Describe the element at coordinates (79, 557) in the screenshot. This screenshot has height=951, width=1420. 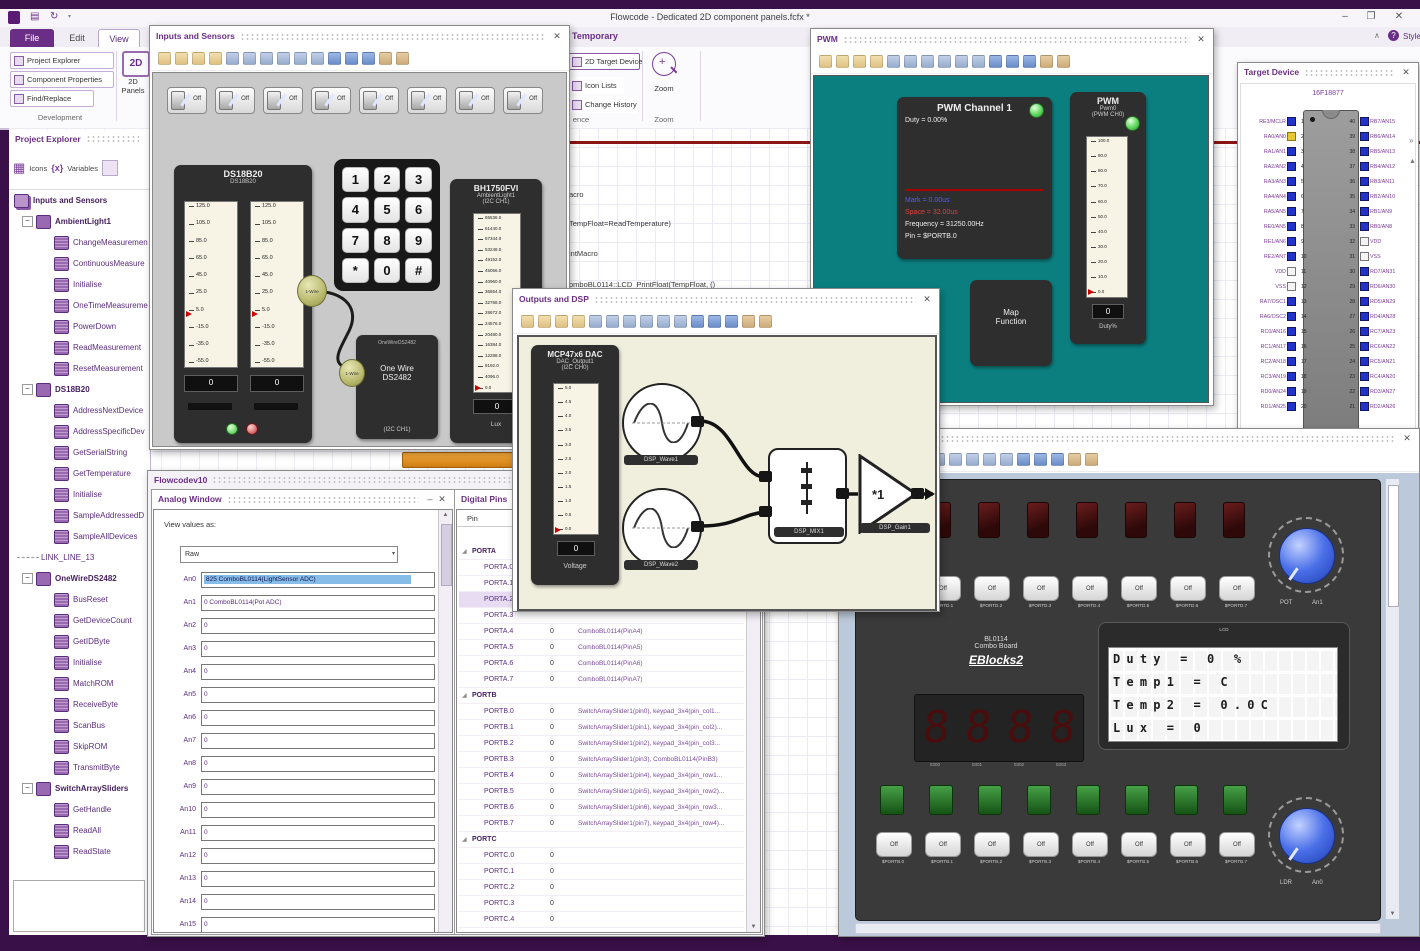
I see `tree-item: LINK_LINE_13` at that location.